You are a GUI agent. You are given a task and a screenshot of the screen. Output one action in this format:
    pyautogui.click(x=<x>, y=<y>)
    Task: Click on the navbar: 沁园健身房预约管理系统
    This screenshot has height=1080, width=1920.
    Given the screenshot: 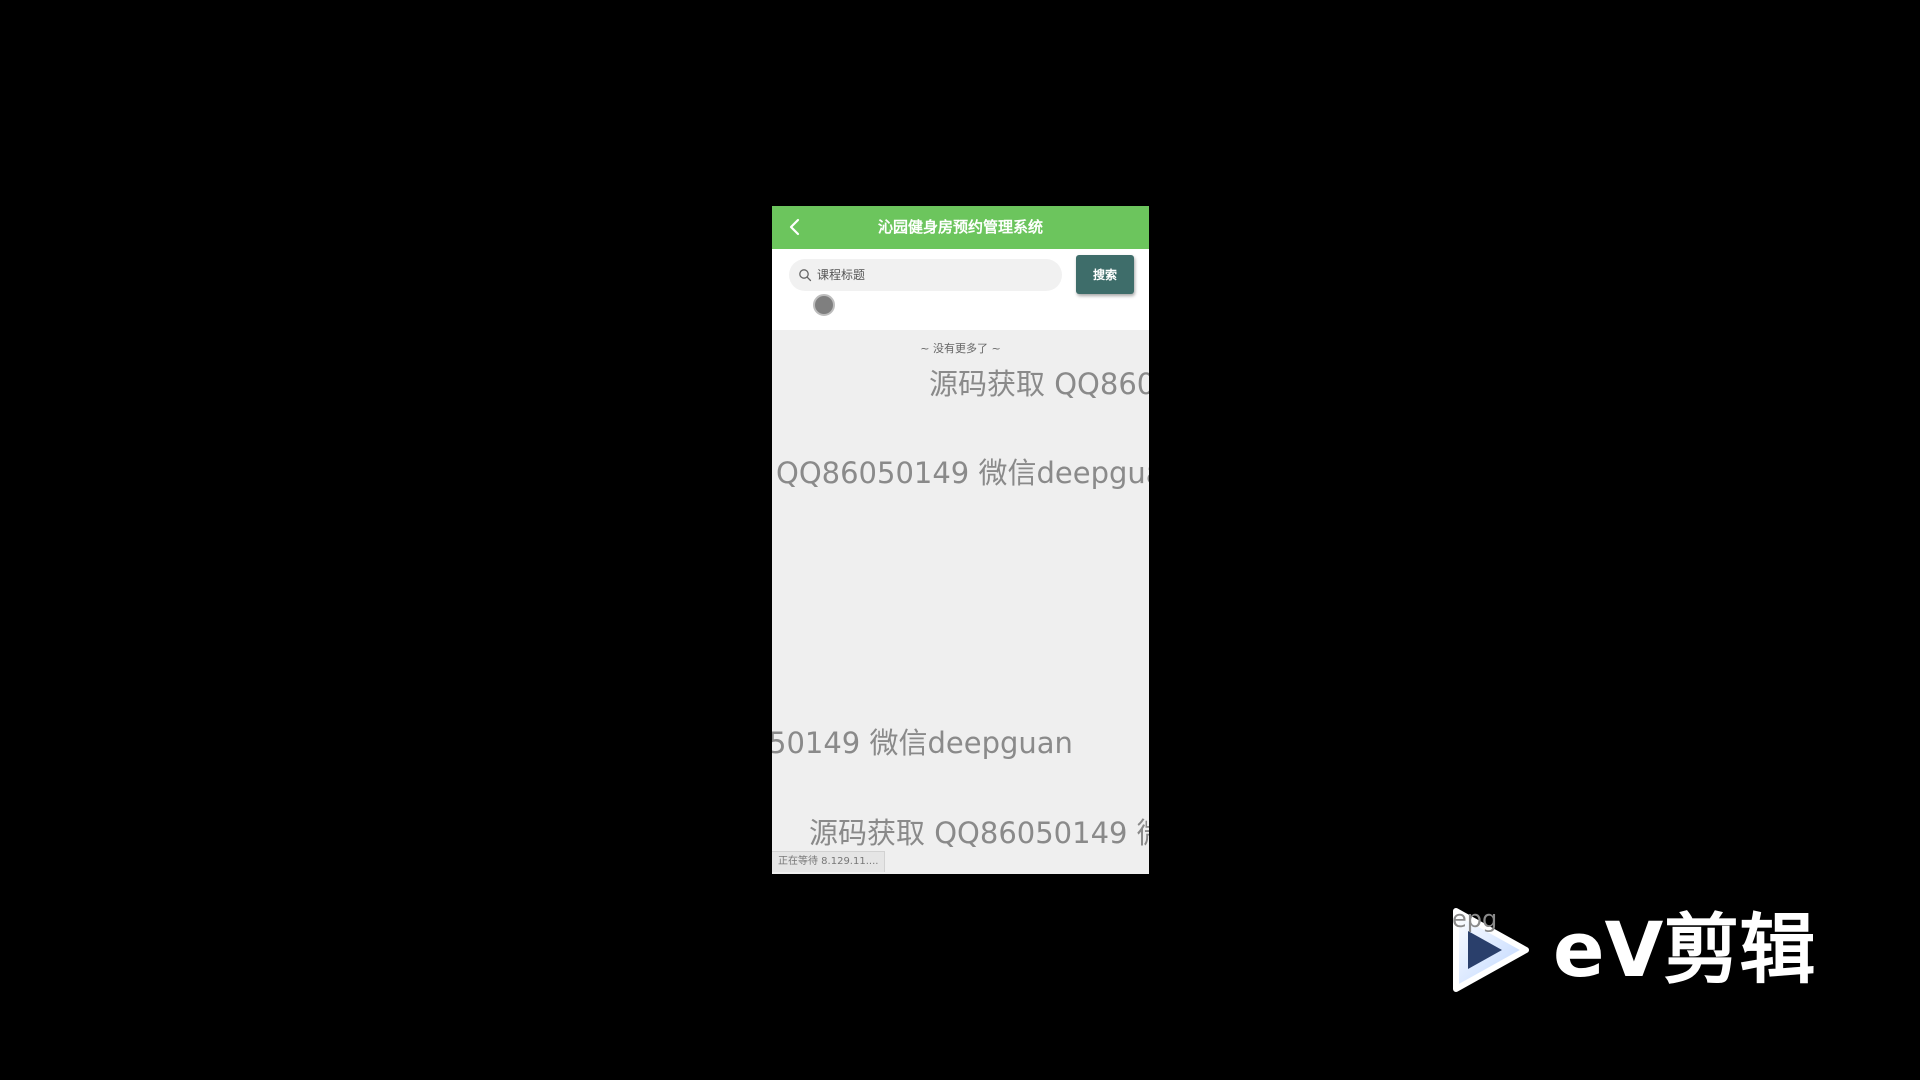 What is the action you would take?
    pyautogui.click(x=960, y=227)
    